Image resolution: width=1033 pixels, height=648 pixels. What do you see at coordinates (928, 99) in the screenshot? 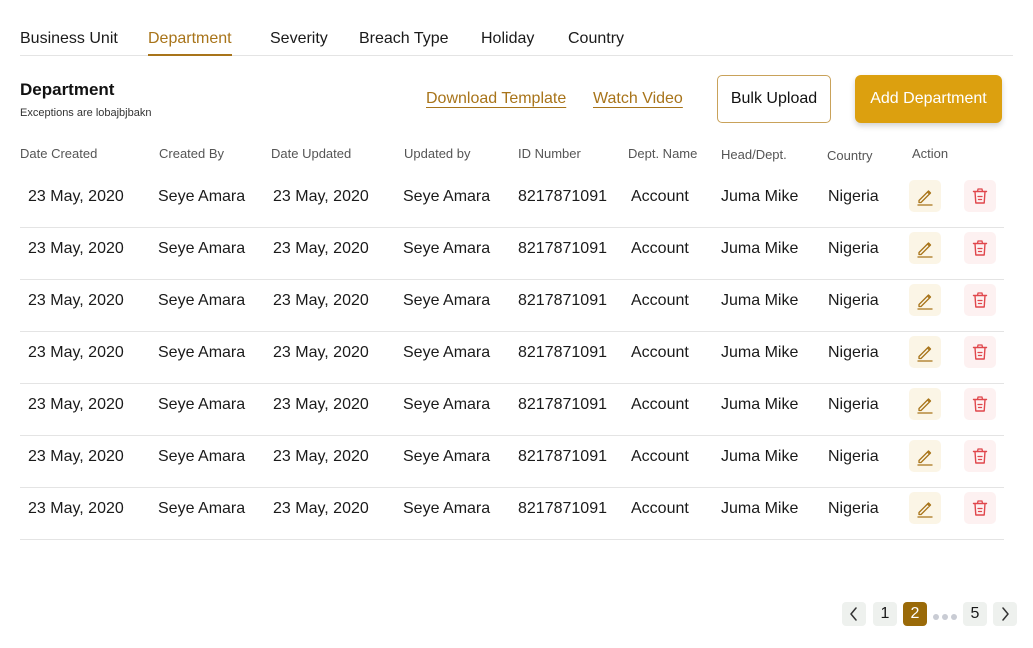
I see `add-department-button: Add Department` at bounding box center [928, 99].